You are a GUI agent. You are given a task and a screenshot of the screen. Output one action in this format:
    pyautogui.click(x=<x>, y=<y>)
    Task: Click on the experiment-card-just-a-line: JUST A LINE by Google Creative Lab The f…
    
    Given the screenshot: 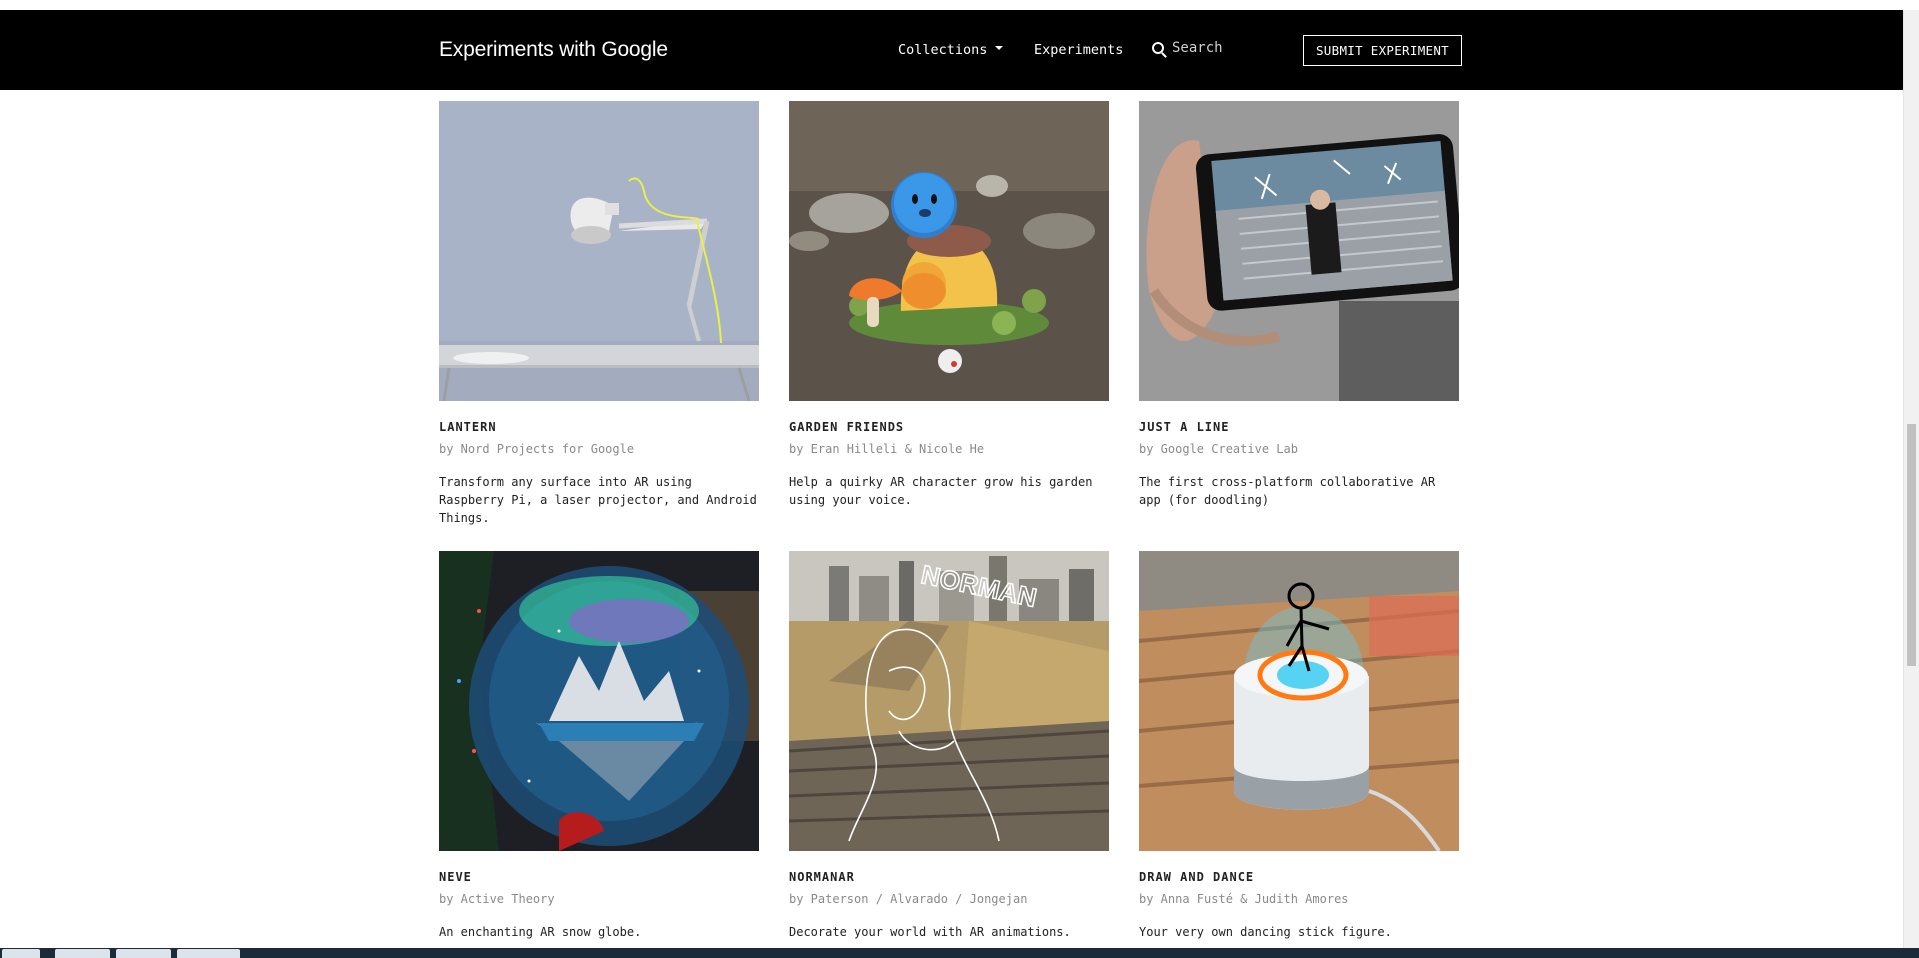 What is the action you would take?
    pyautogui.click(x=1299, y=305)
    